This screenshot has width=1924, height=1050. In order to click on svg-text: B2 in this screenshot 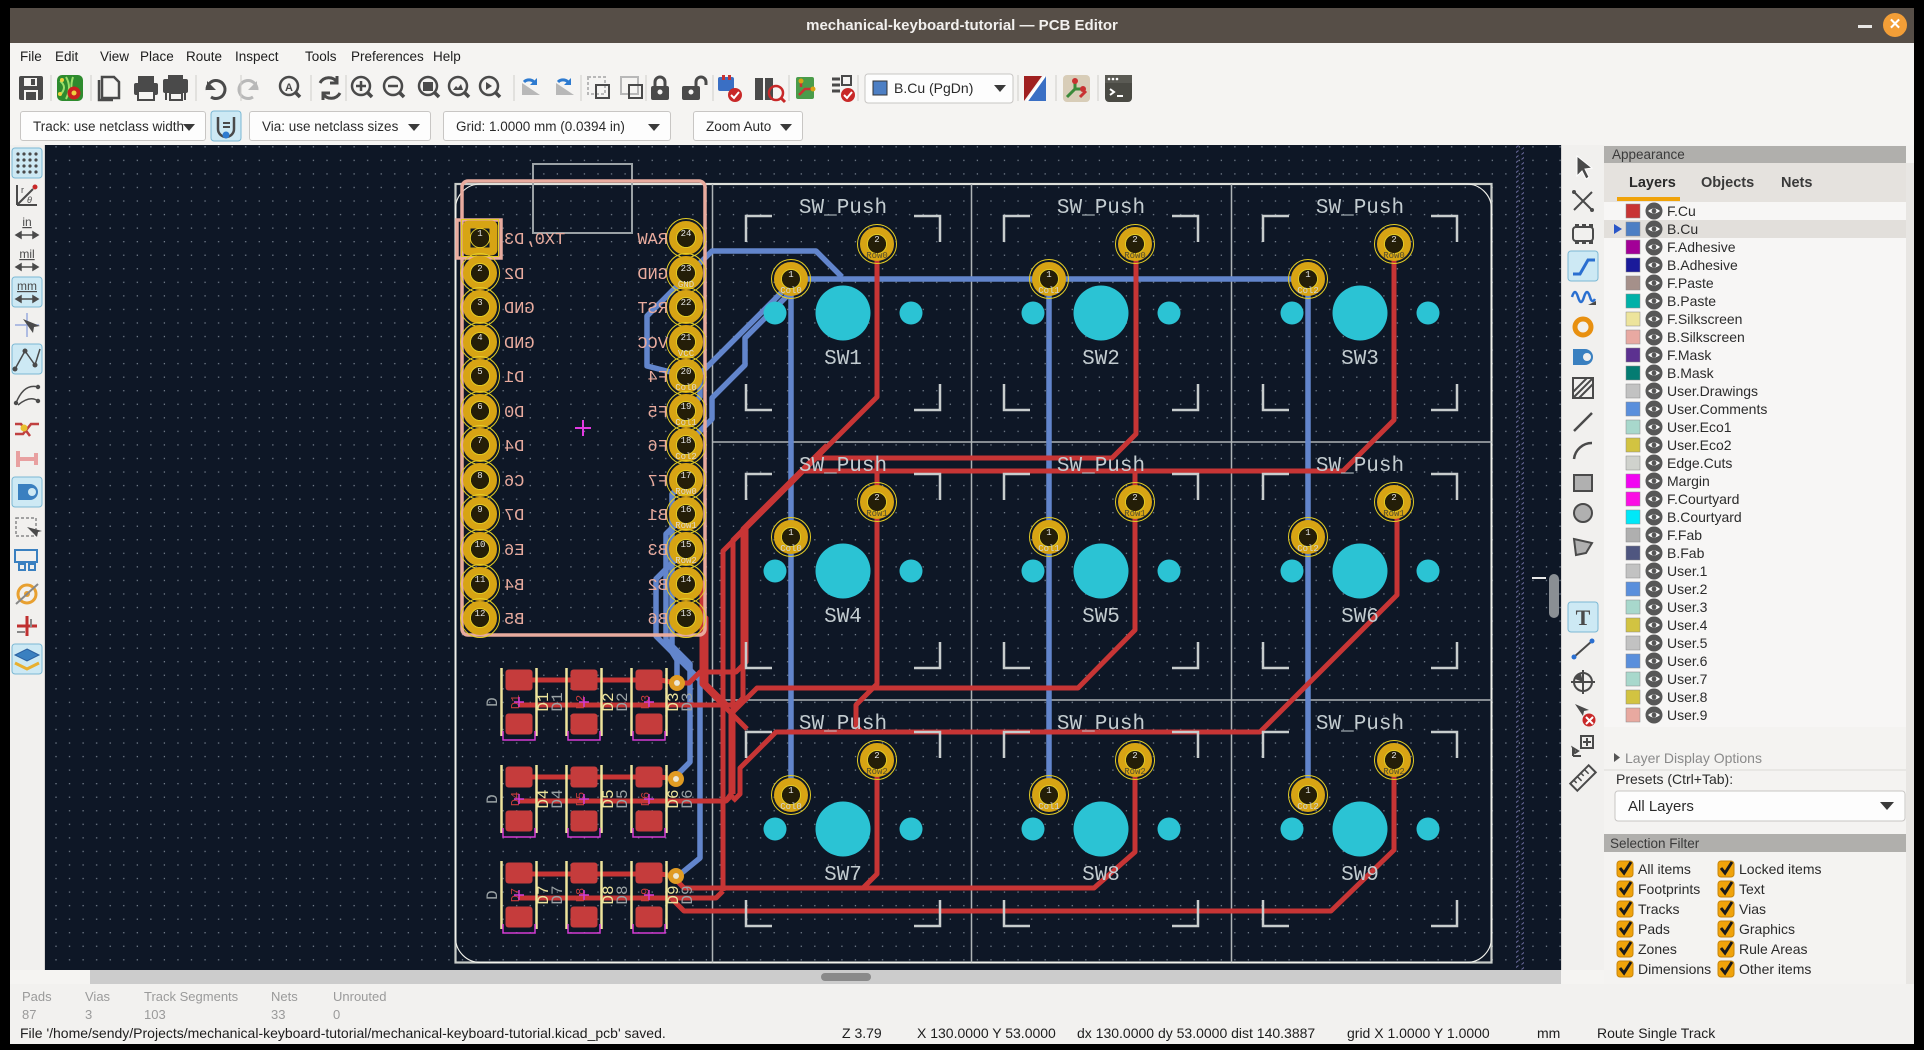, I will do `click(658, 586)`.